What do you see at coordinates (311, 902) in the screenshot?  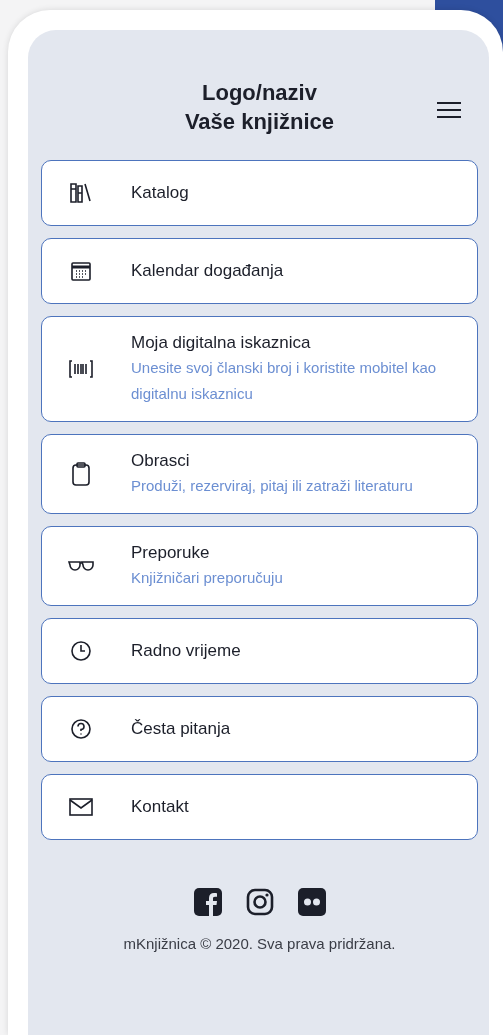 I see `flickr-icon` at bounding box center [311, 902].